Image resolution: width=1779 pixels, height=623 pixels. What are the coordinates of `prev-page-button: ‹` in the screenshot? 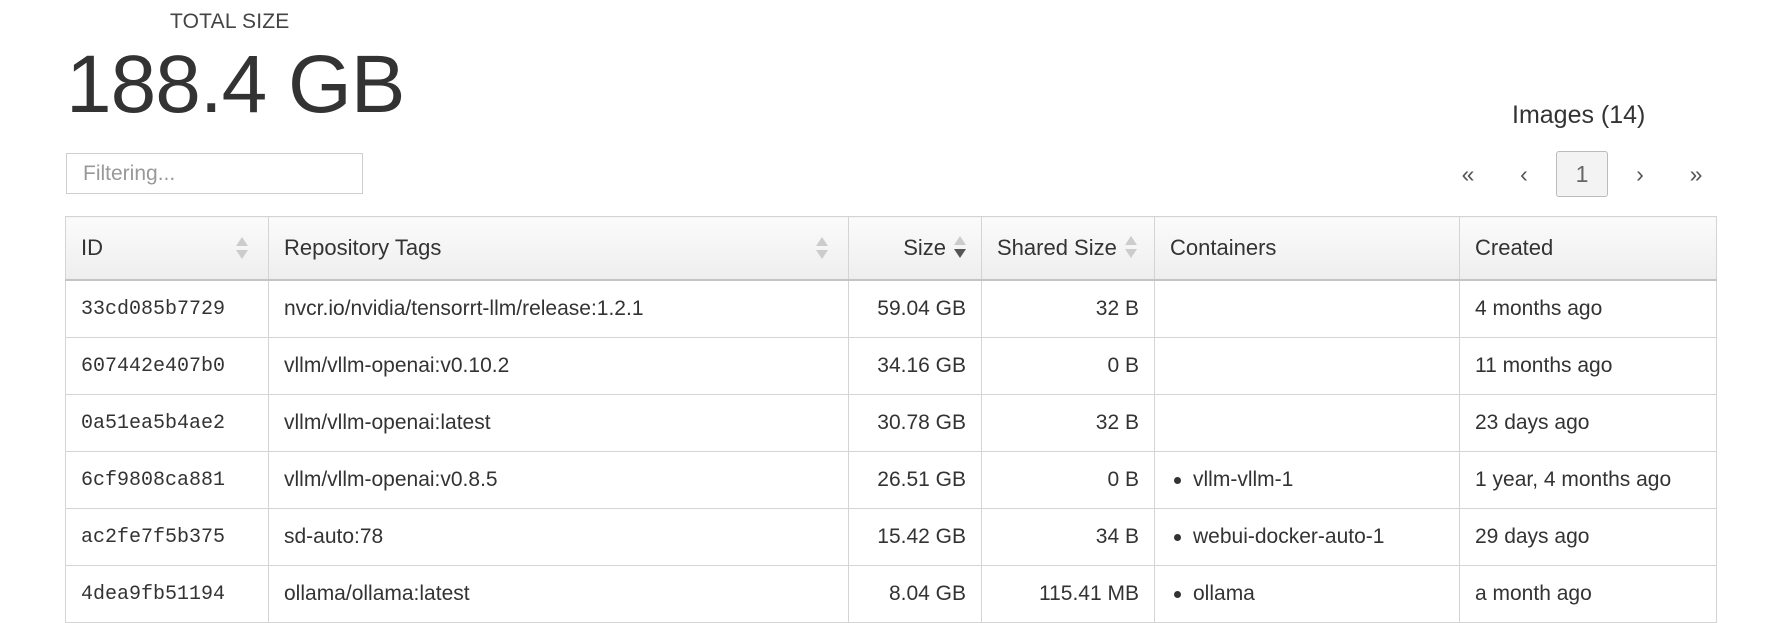 It's located at (1524, 174).